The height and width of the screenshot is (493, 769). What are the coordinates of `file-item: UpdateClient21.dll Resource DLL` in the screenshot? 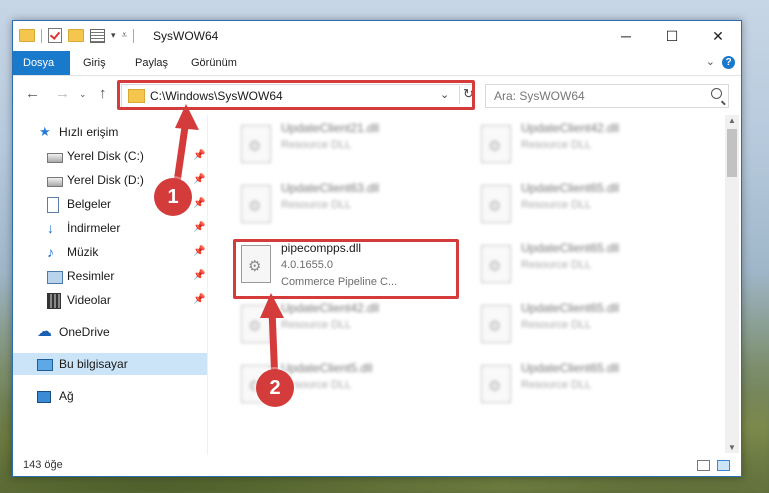 It's located at (348, 146).